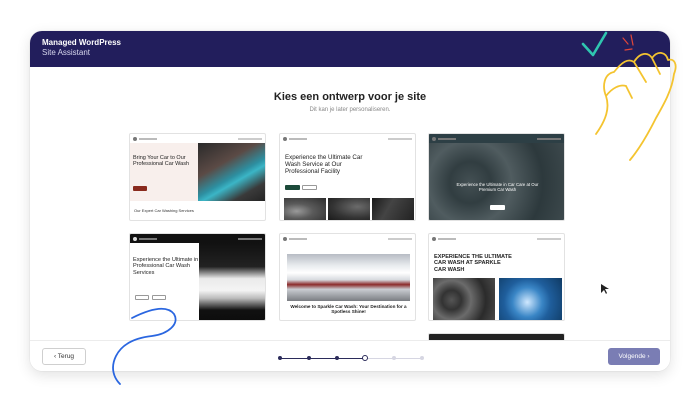 The image size is (700, 420). Describe the element at coordinates (231, 172) in the screenshot. I see `car-wash-photo` at that location.